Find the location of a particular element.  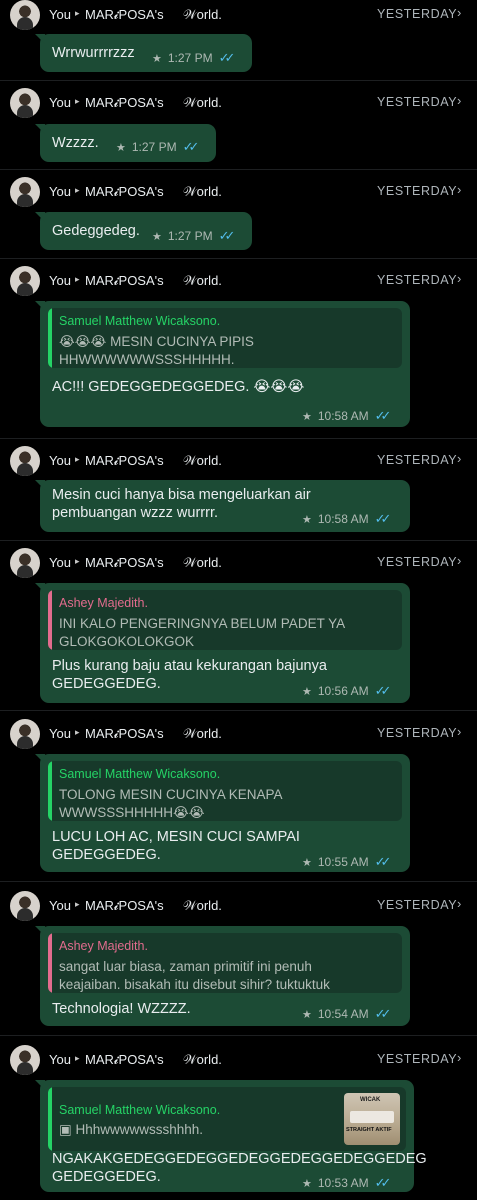

message-bubble: Wrrwurrrrzzz ★ 1:27 PM ✓✓ is located at coordinates (143, 53).